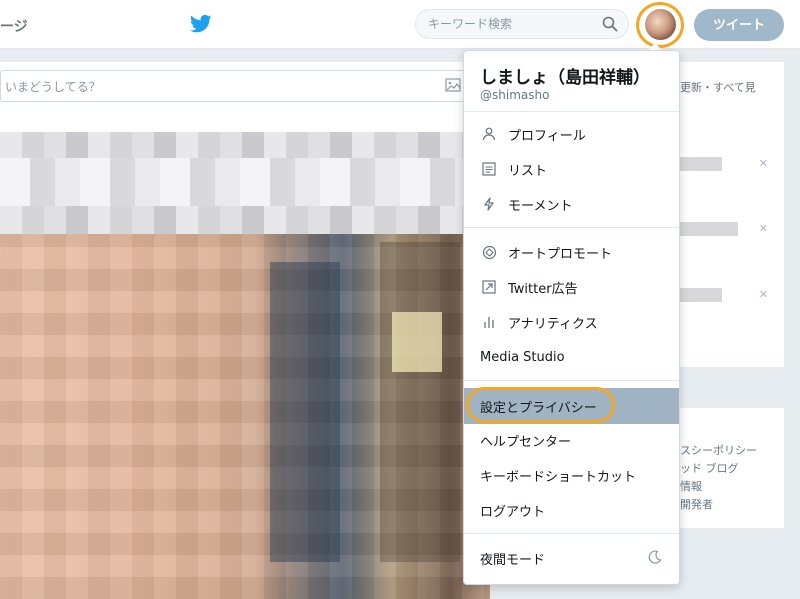 Image resolution: width=800 pixels, height=599 pixels. I want to click on pixelated-tweet-text-line, so click(245, 182).